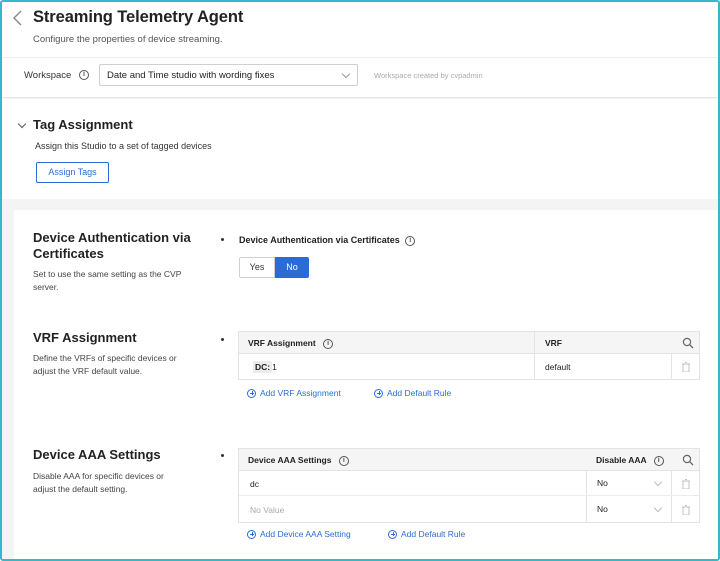 Image resolution: width=720 pixels, height=561 pixels. I want to click on workspace-select-value: Date and Time studio with wording fixes, so click(191, 75).